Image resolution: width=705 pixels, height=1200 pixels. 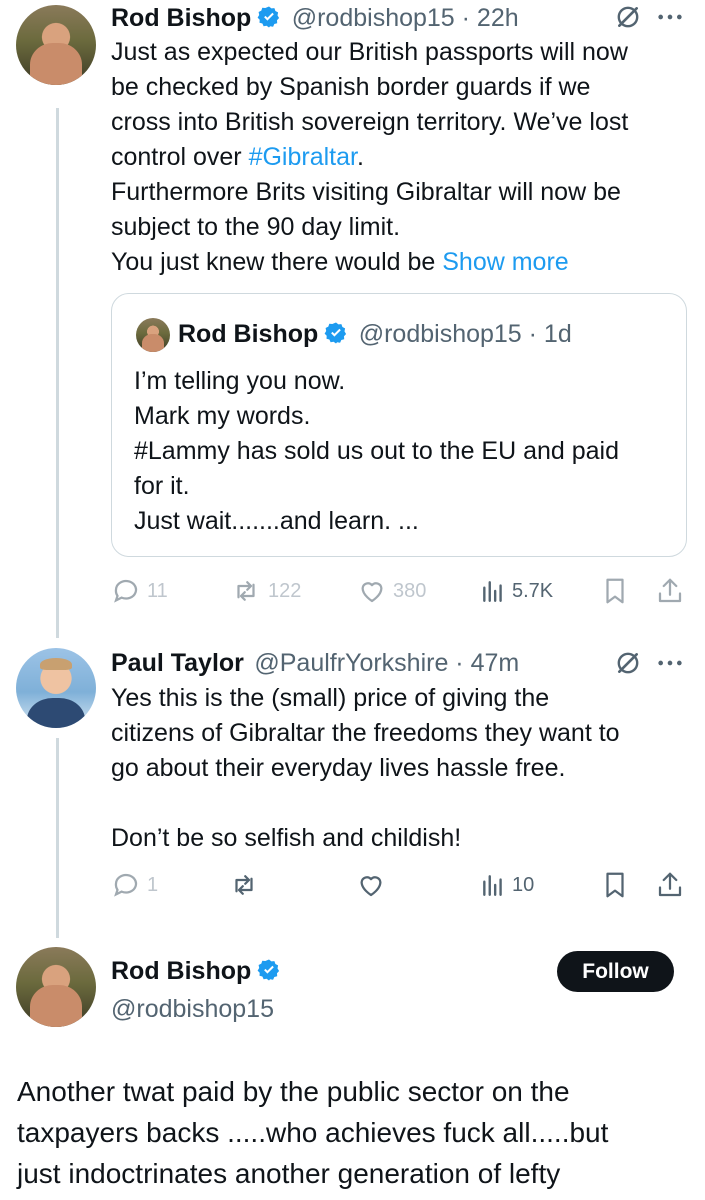 What do you see at coordinates (248, 334) in the screenshot?
I see `quote-author-name: Rod Bishop` at bounding box center [248, 334].